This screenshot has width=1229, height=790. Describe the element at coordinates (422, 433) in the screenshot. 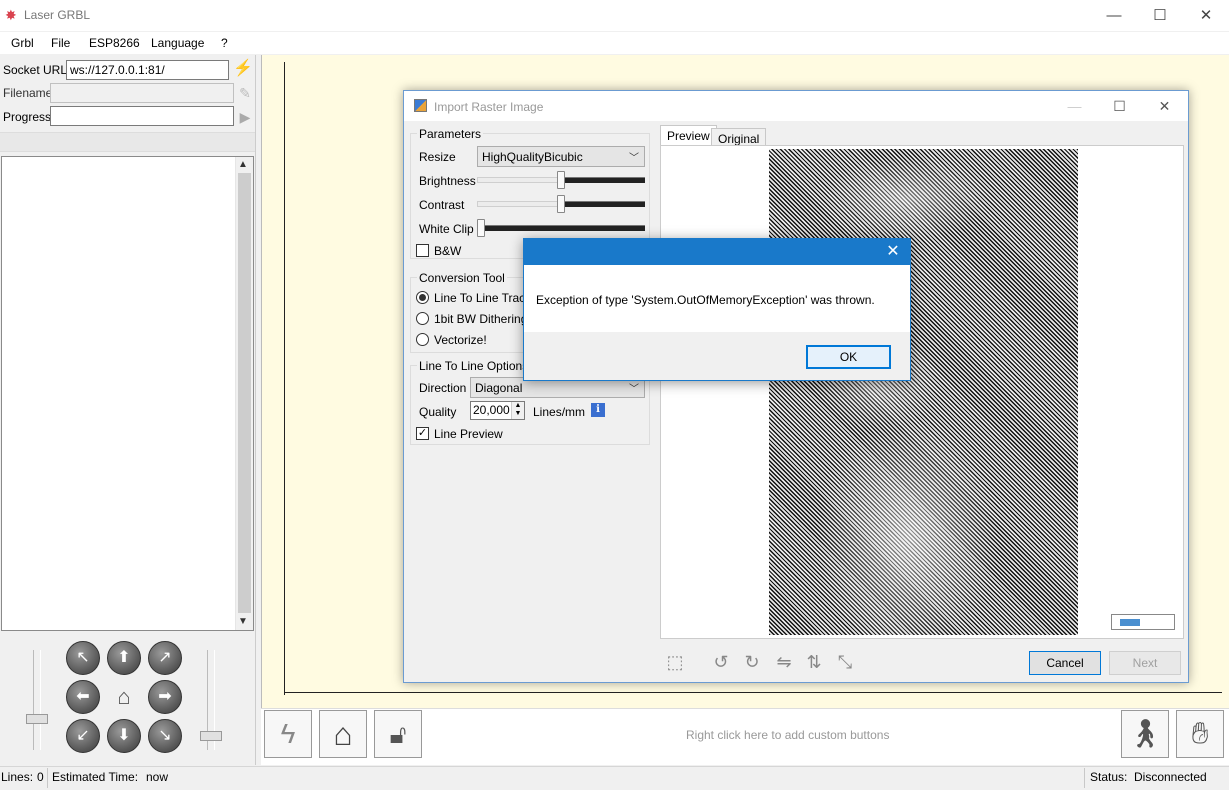

I see `line-preview-checkbox: ✓` at that location.